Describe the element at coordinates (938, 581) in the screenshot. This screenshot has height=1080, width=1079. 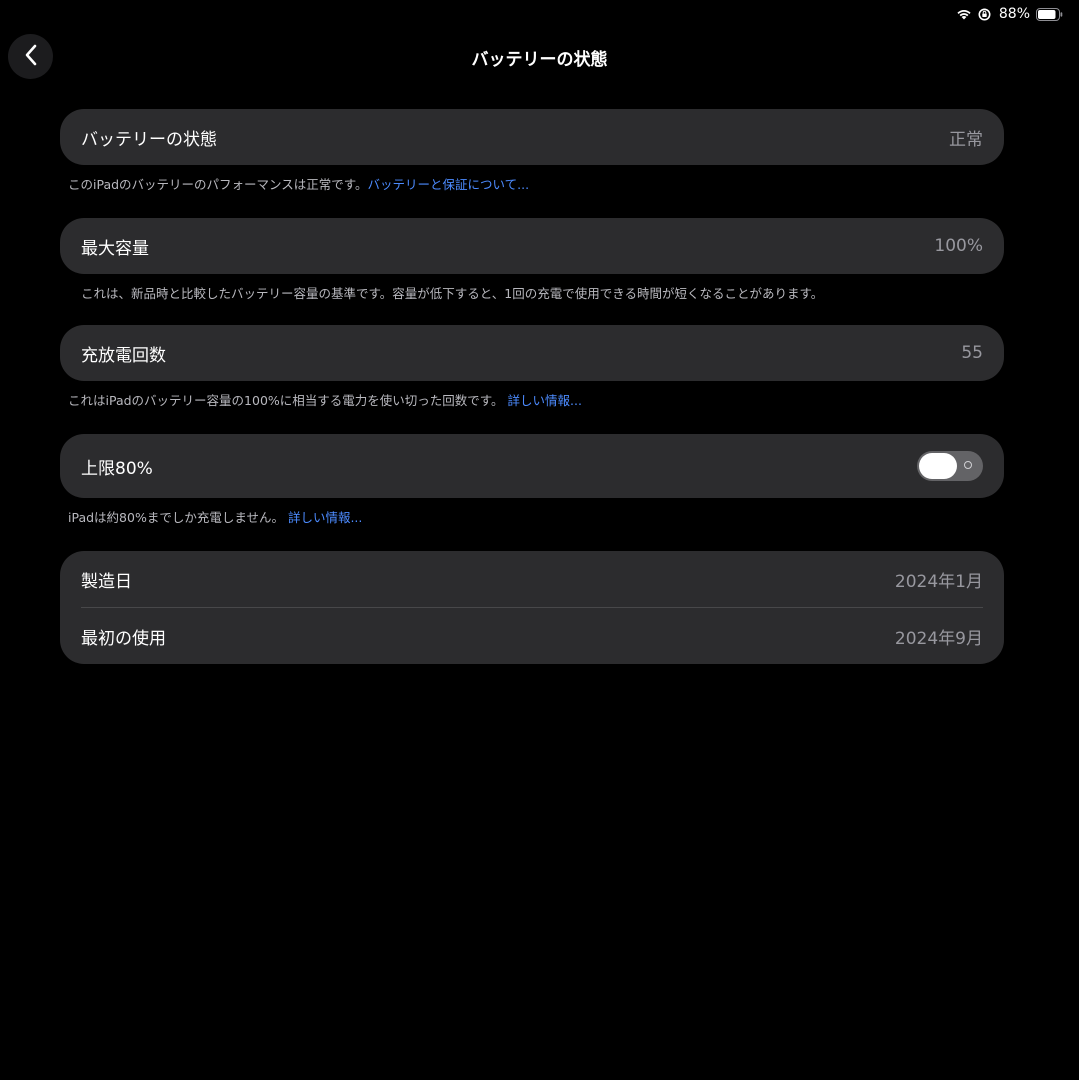
I see `manufacture-date-value: 2024年1月` at that location.